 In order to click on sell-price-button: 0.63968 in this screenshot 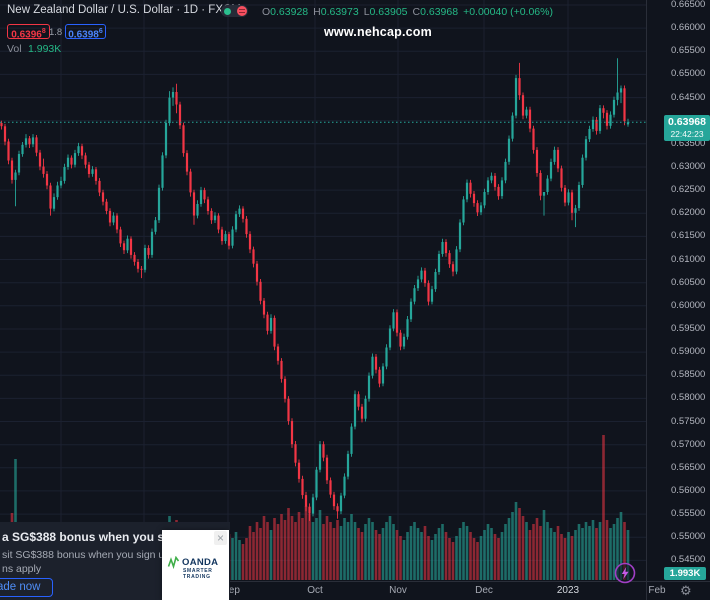, I will do `click(28, 32)`.